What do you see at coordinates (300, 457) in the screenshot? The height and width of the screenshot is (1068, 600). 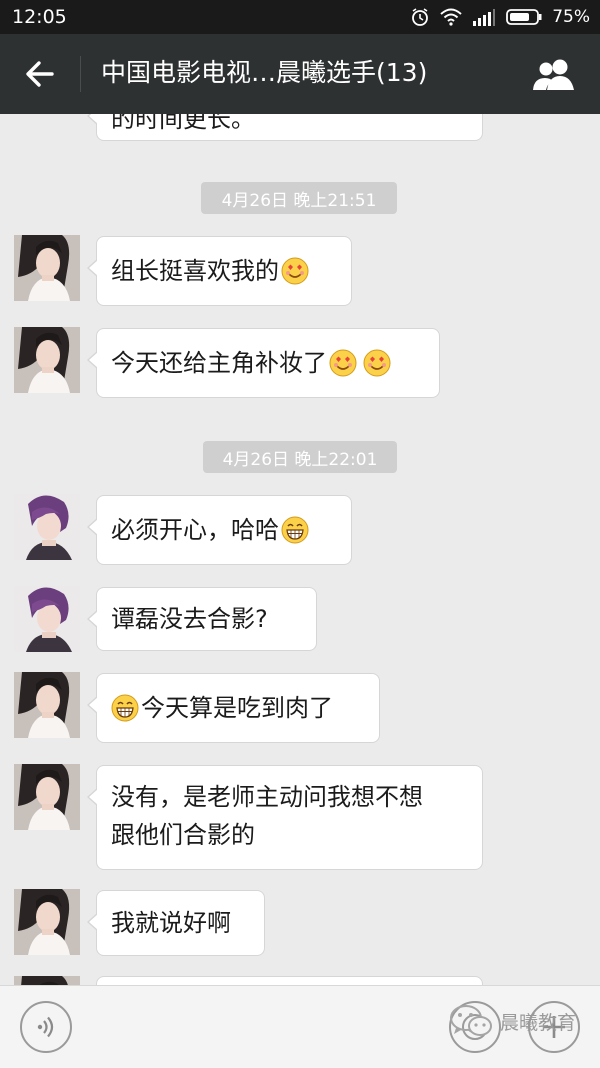 I see `time-badge: 4月26日 晚上22:01` at bounding box center [300, 457].